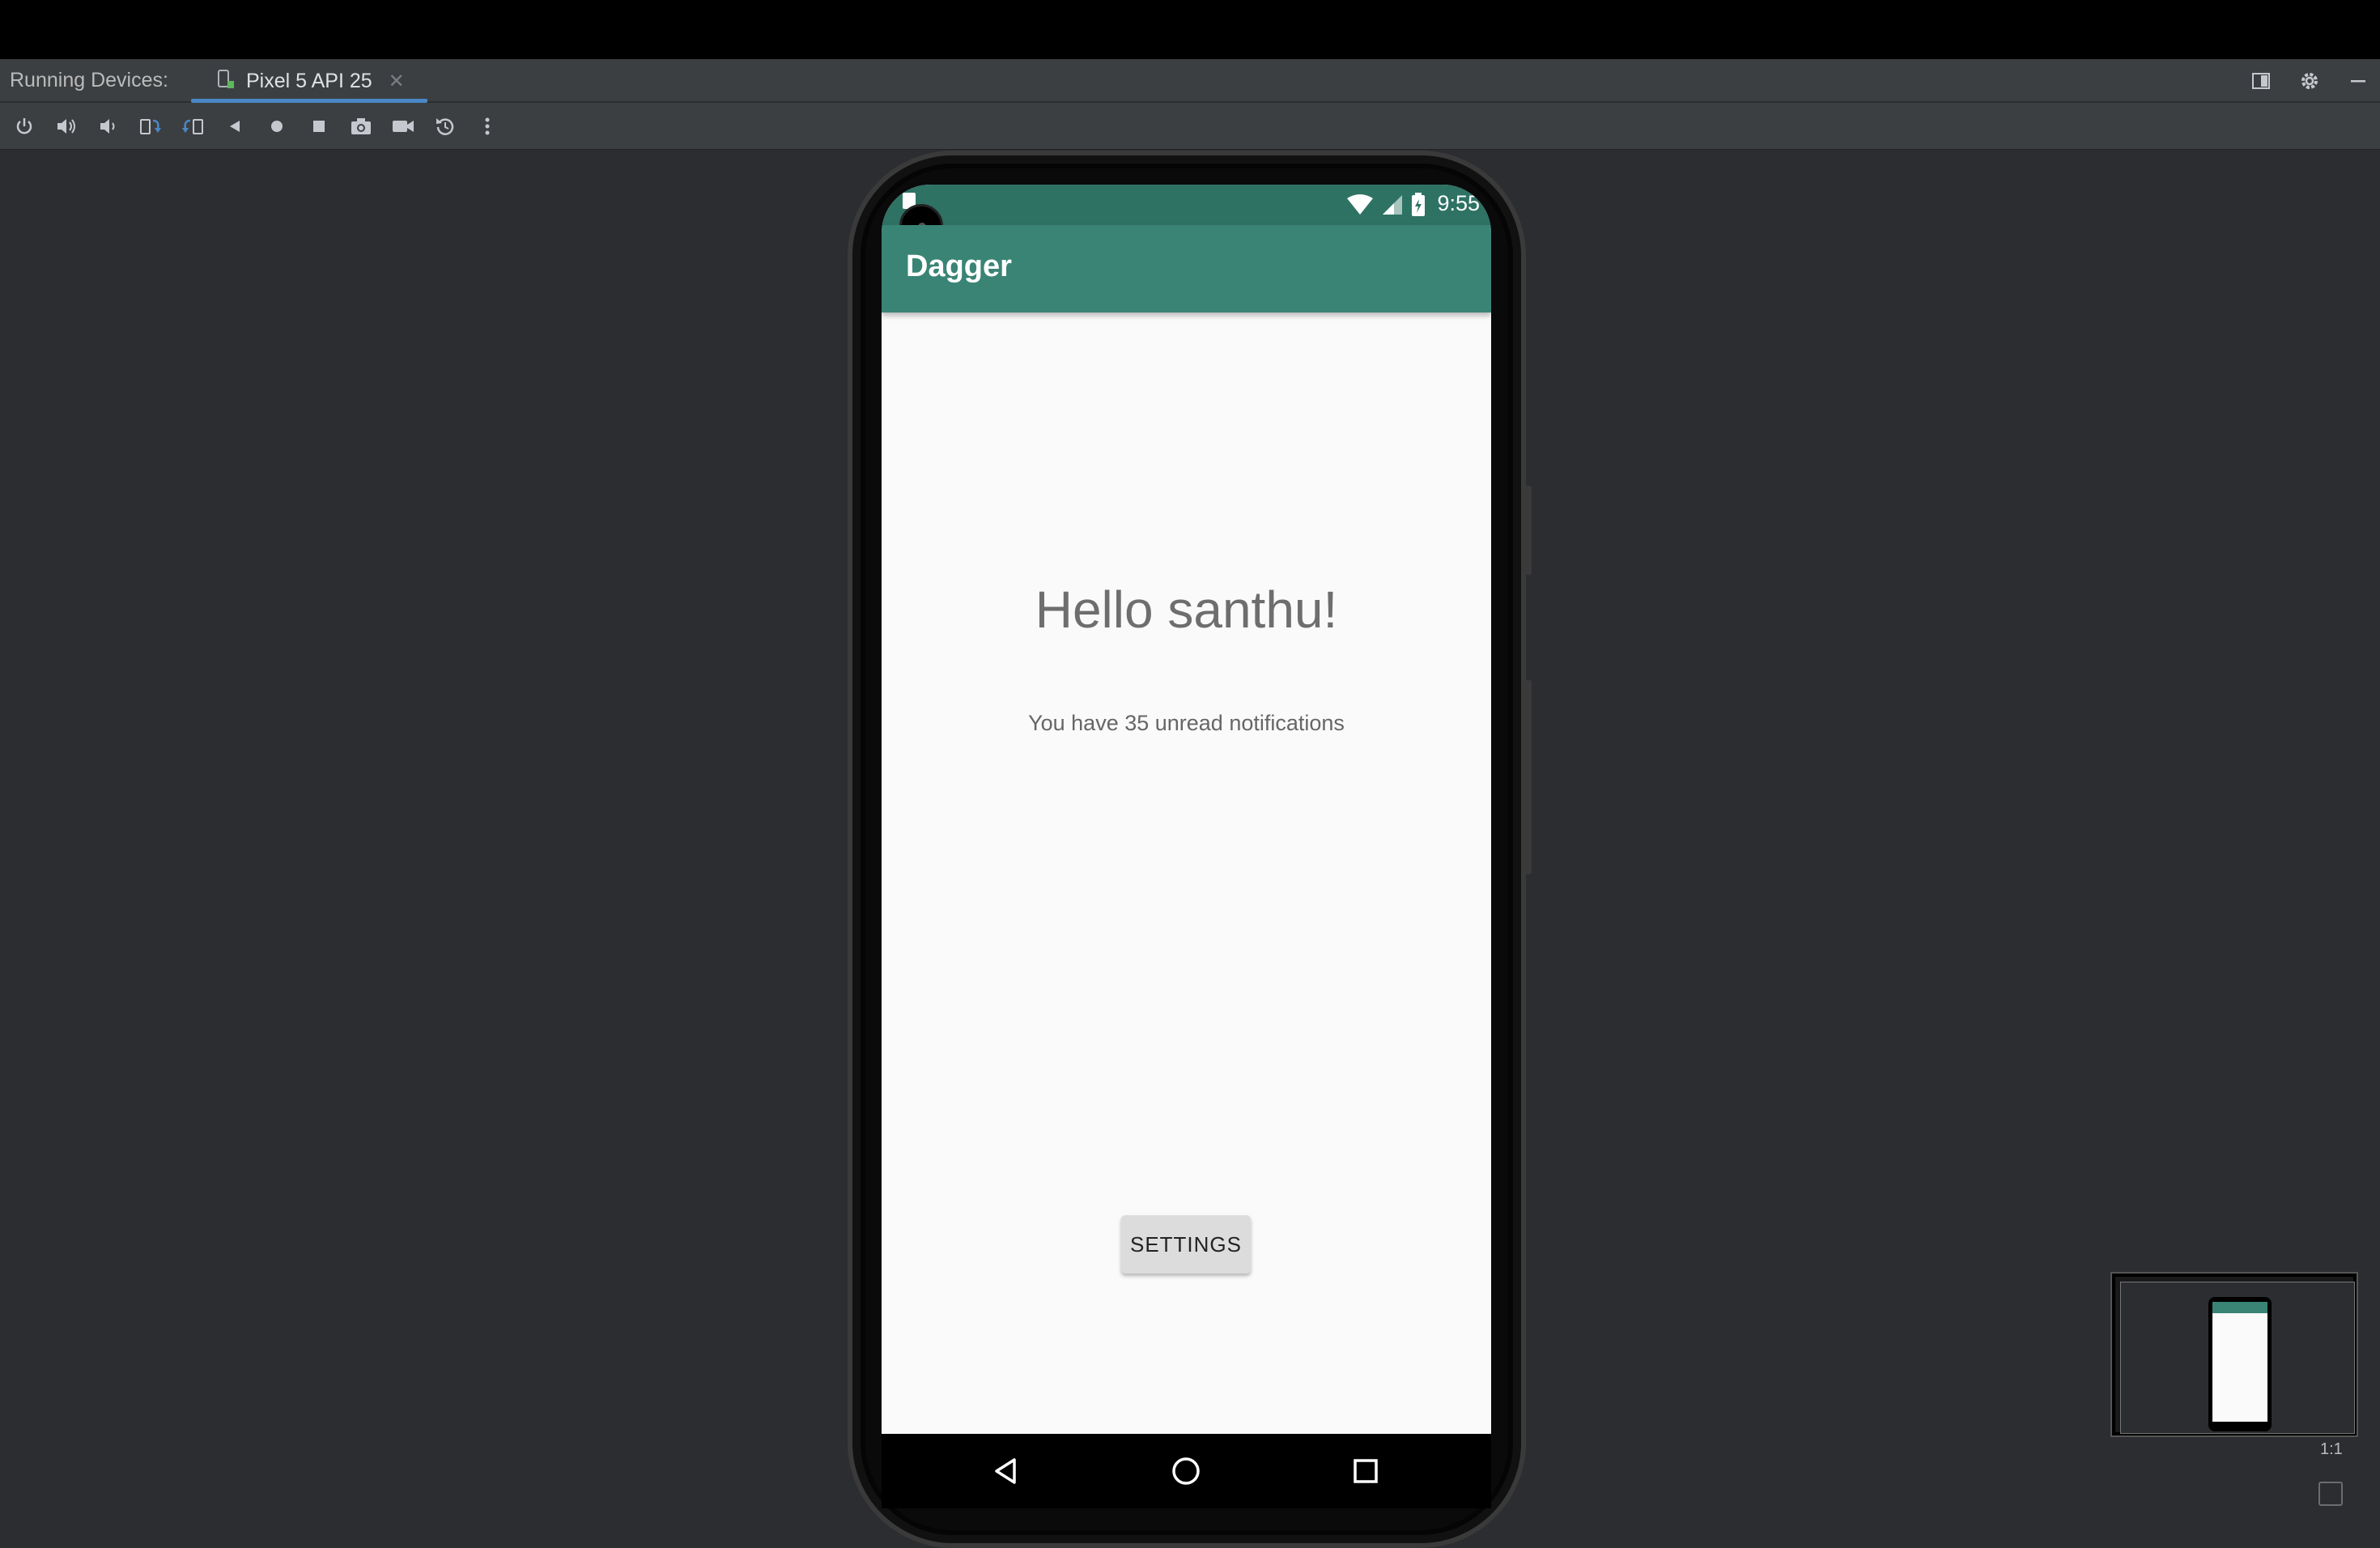 The width and height of the screenshot is (2380, 1548). Describe the element at coordinates (1528, 531) in the screenshot. I see `power-side-button` at that location.